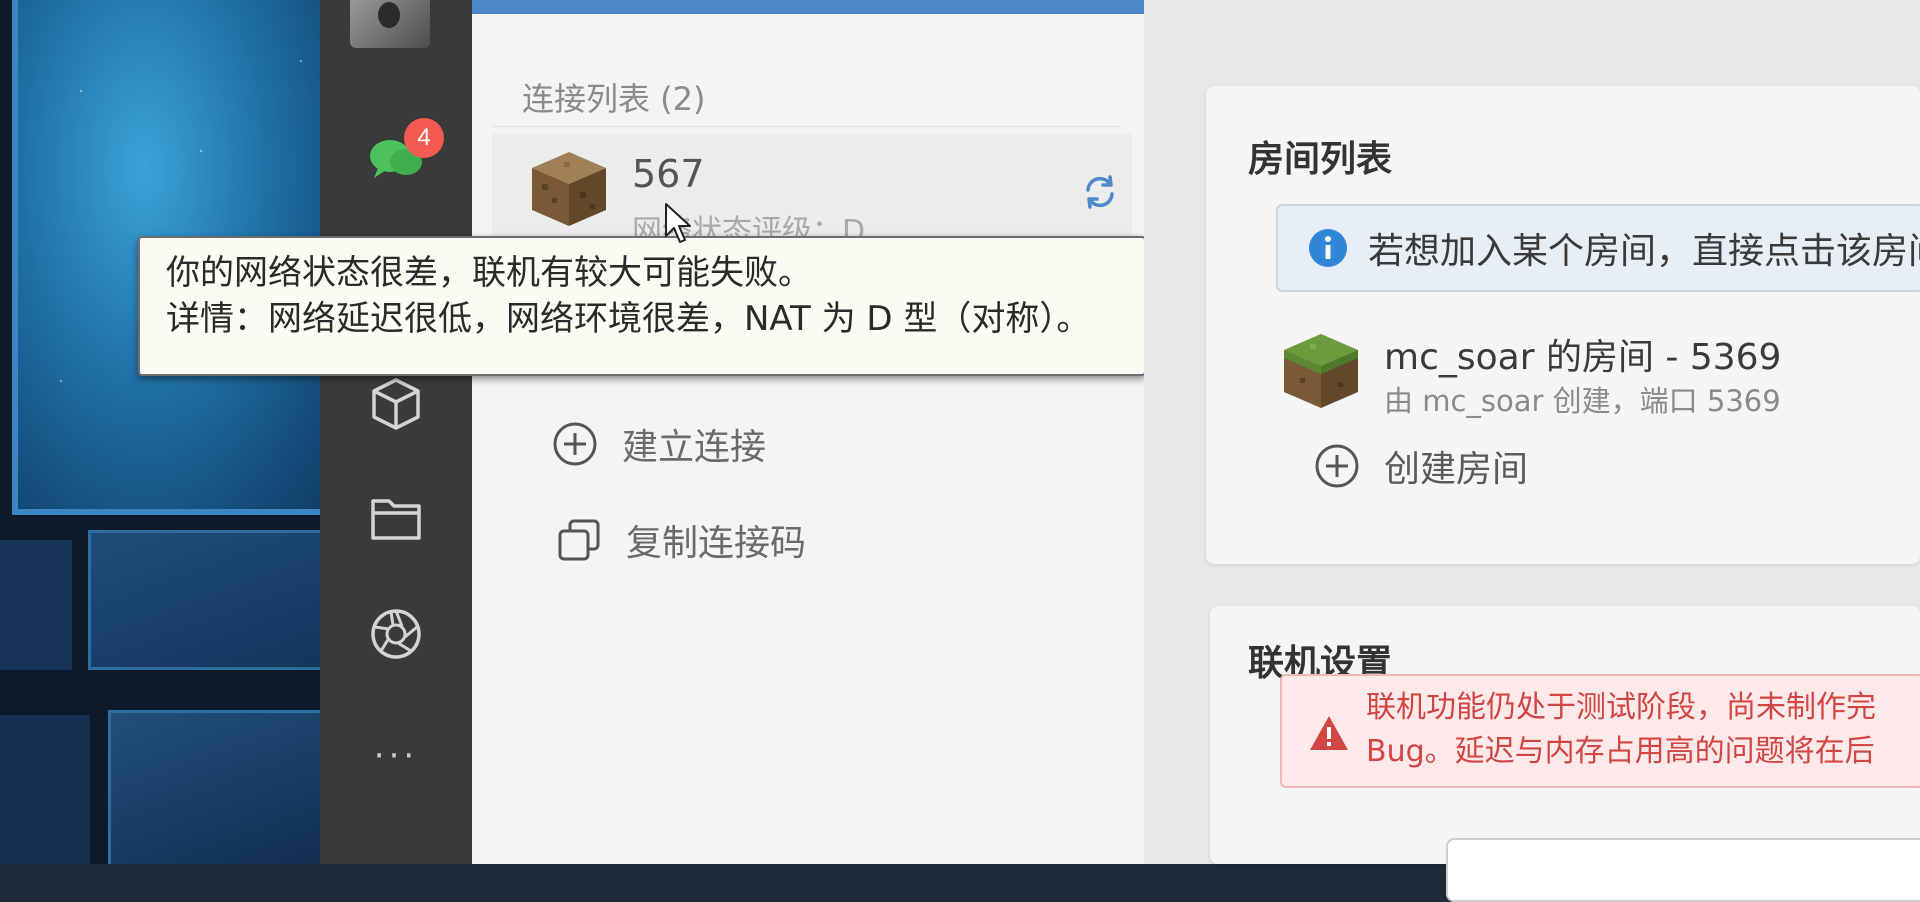 The width and height of the screenshot is (1920, 902). I want to click on connection-list-heading: 连接列表 (2), so click(614, 99).